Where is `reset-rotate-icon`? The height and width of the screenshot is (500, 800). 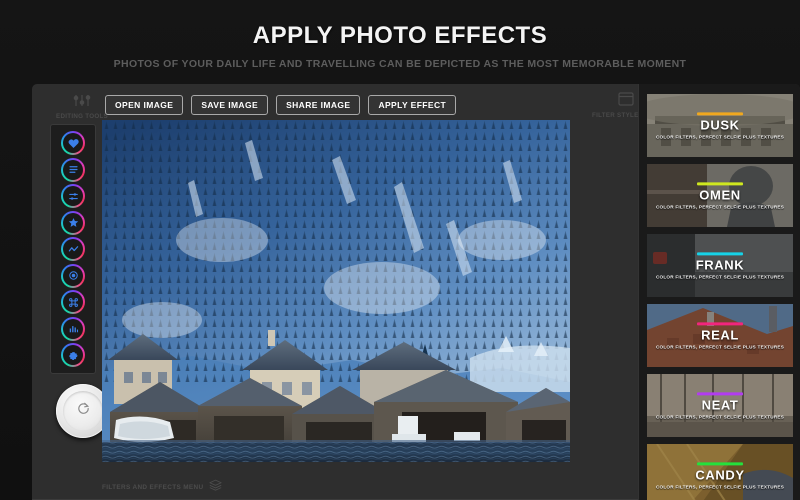
reset-rotate-icon is located at coordinates (83, 411).